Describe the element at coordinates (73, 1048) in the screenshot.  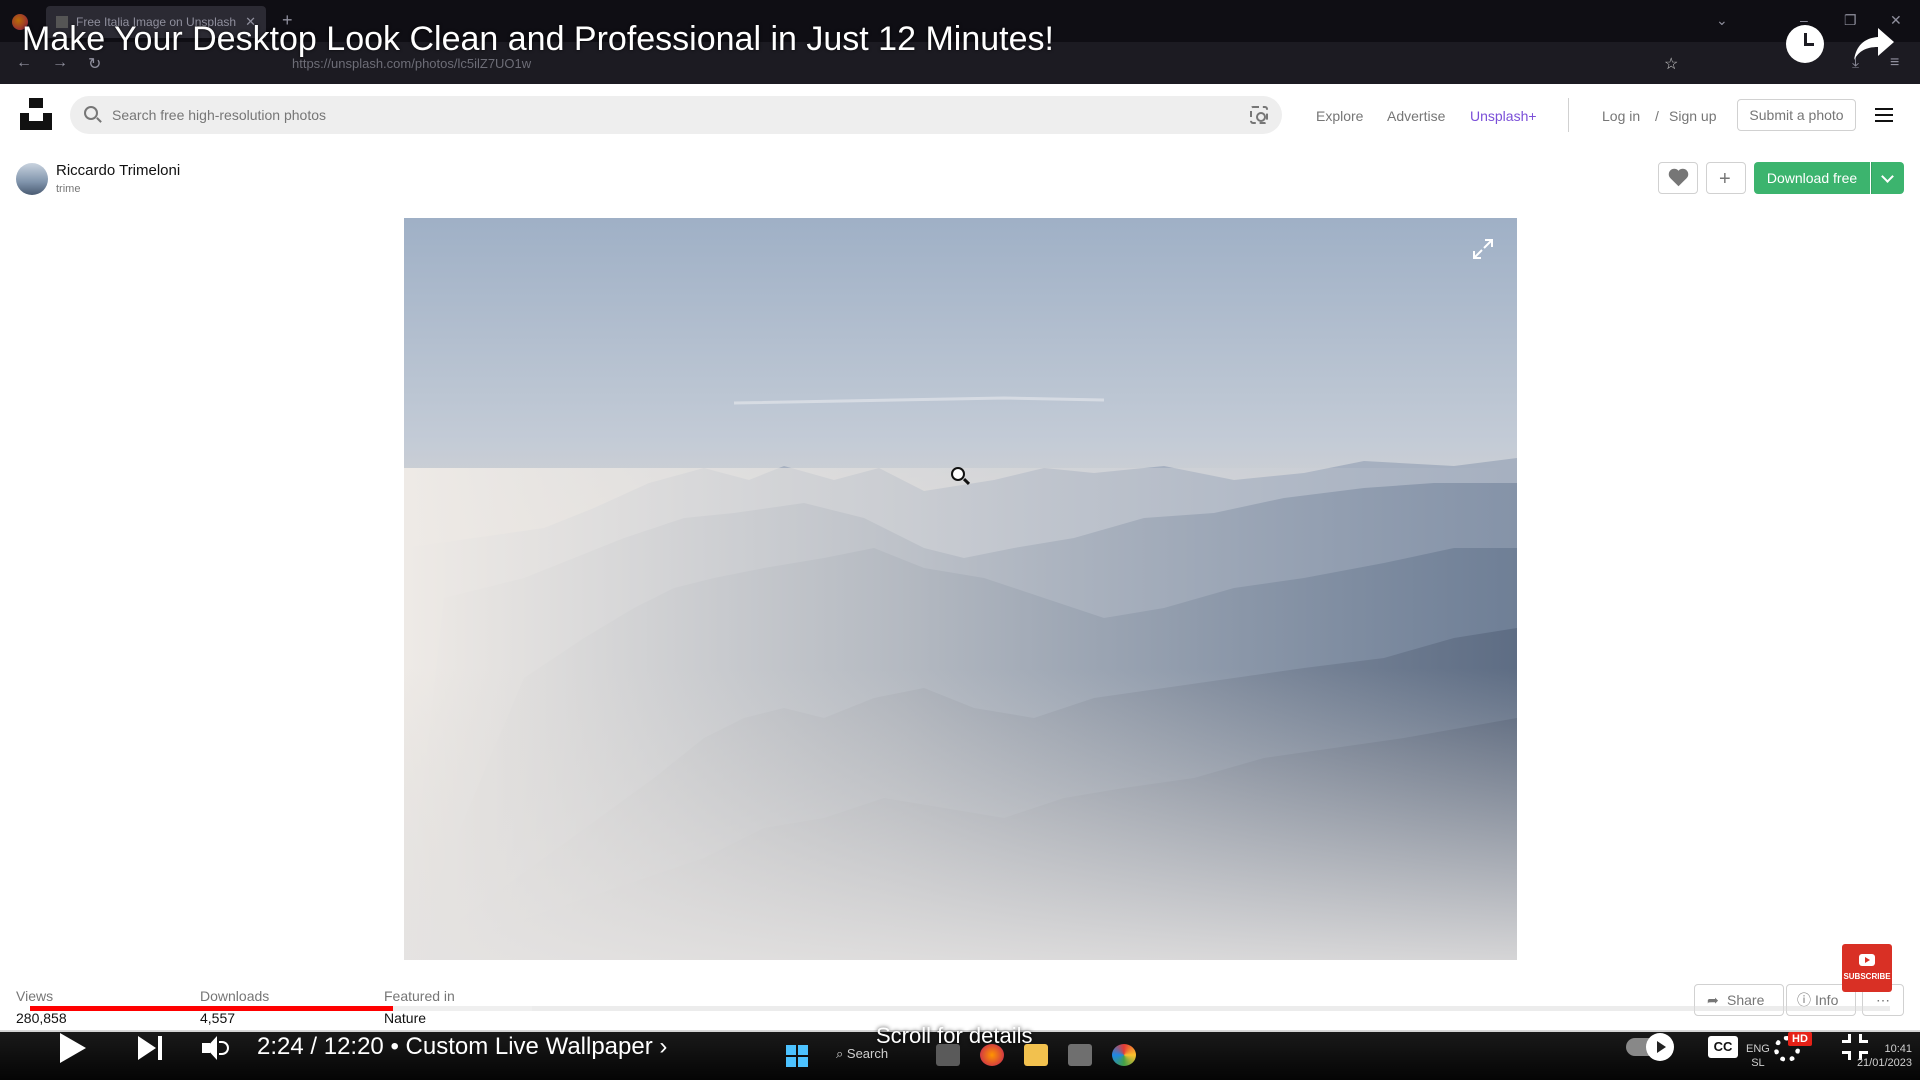
I see `play-button-icon` at that location.